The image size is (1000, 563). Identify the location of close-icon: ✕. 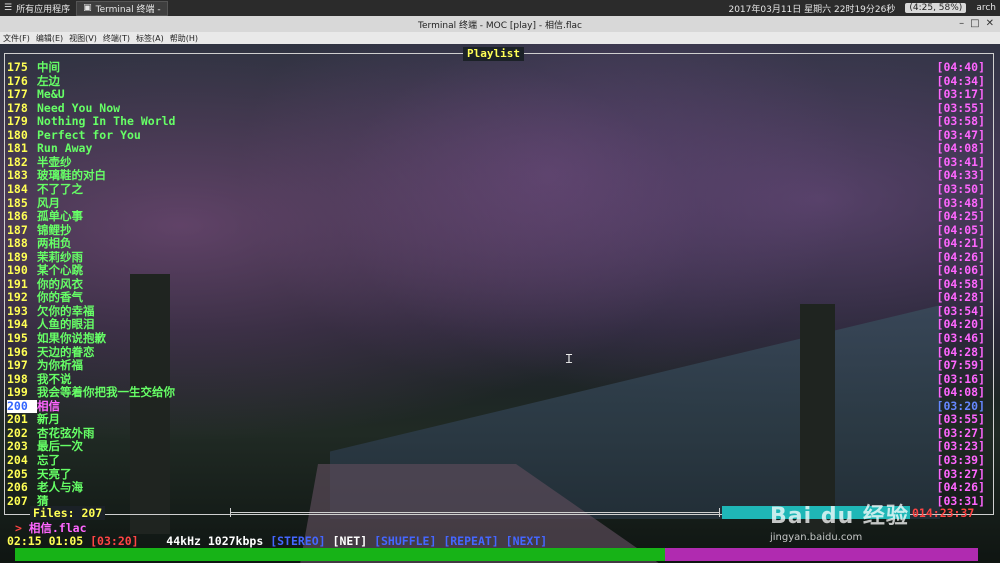
(990, 23).